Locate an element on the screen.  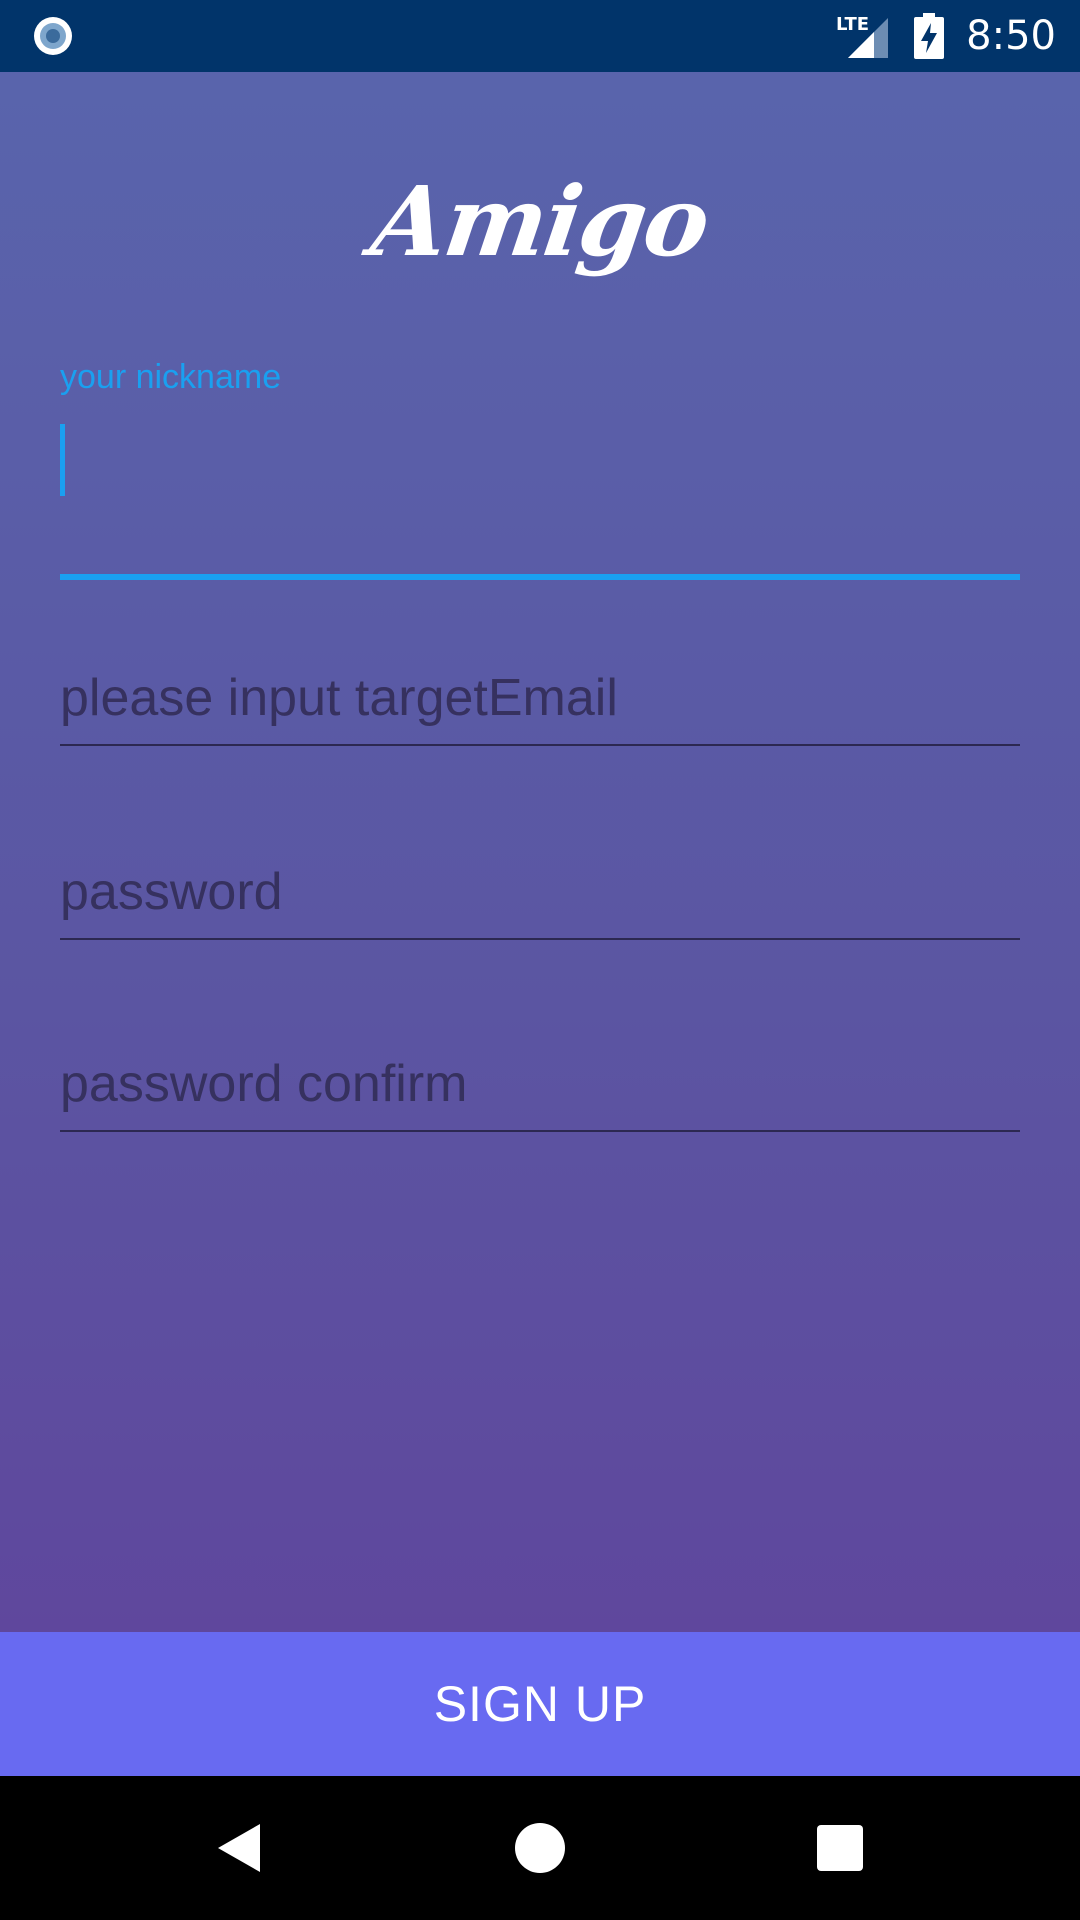
recents-icon is located at coordinates (840, 1848).